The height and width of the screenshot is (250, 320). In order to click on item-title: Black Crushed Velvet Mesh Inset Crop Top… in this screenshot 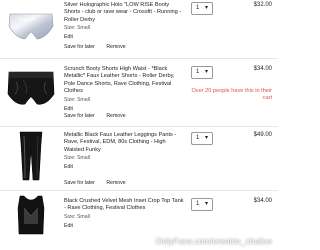, I will do `click(124, 205)`.